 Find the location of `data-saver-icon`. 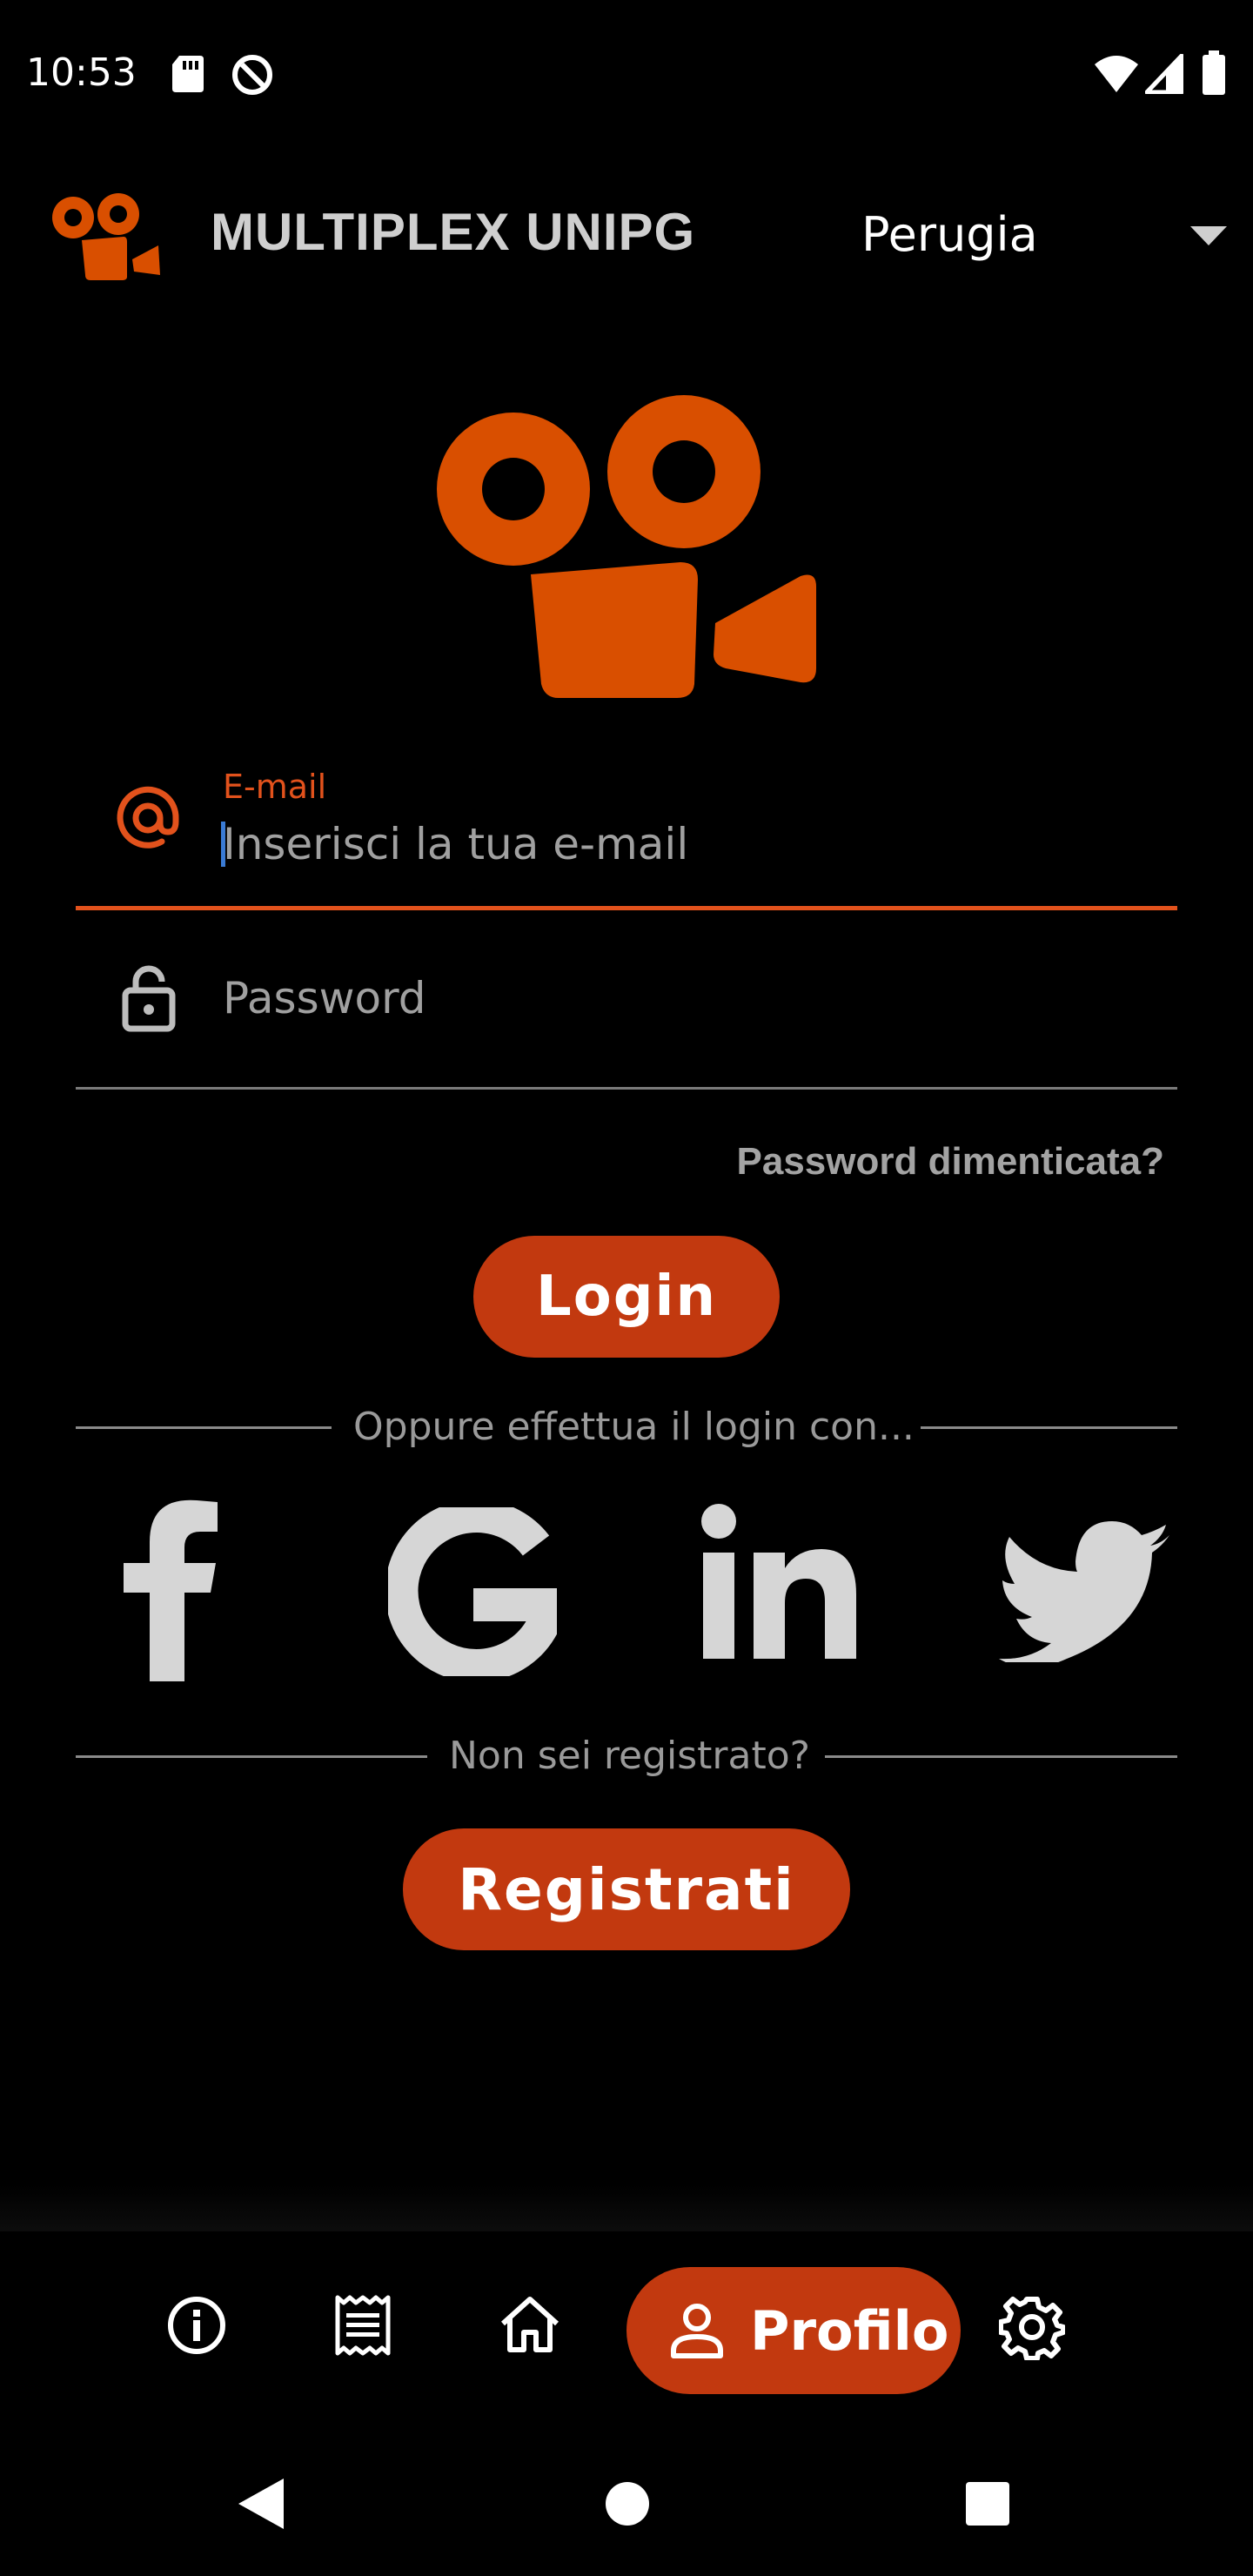

data-saver-icon is located at coordinates (252, 75).